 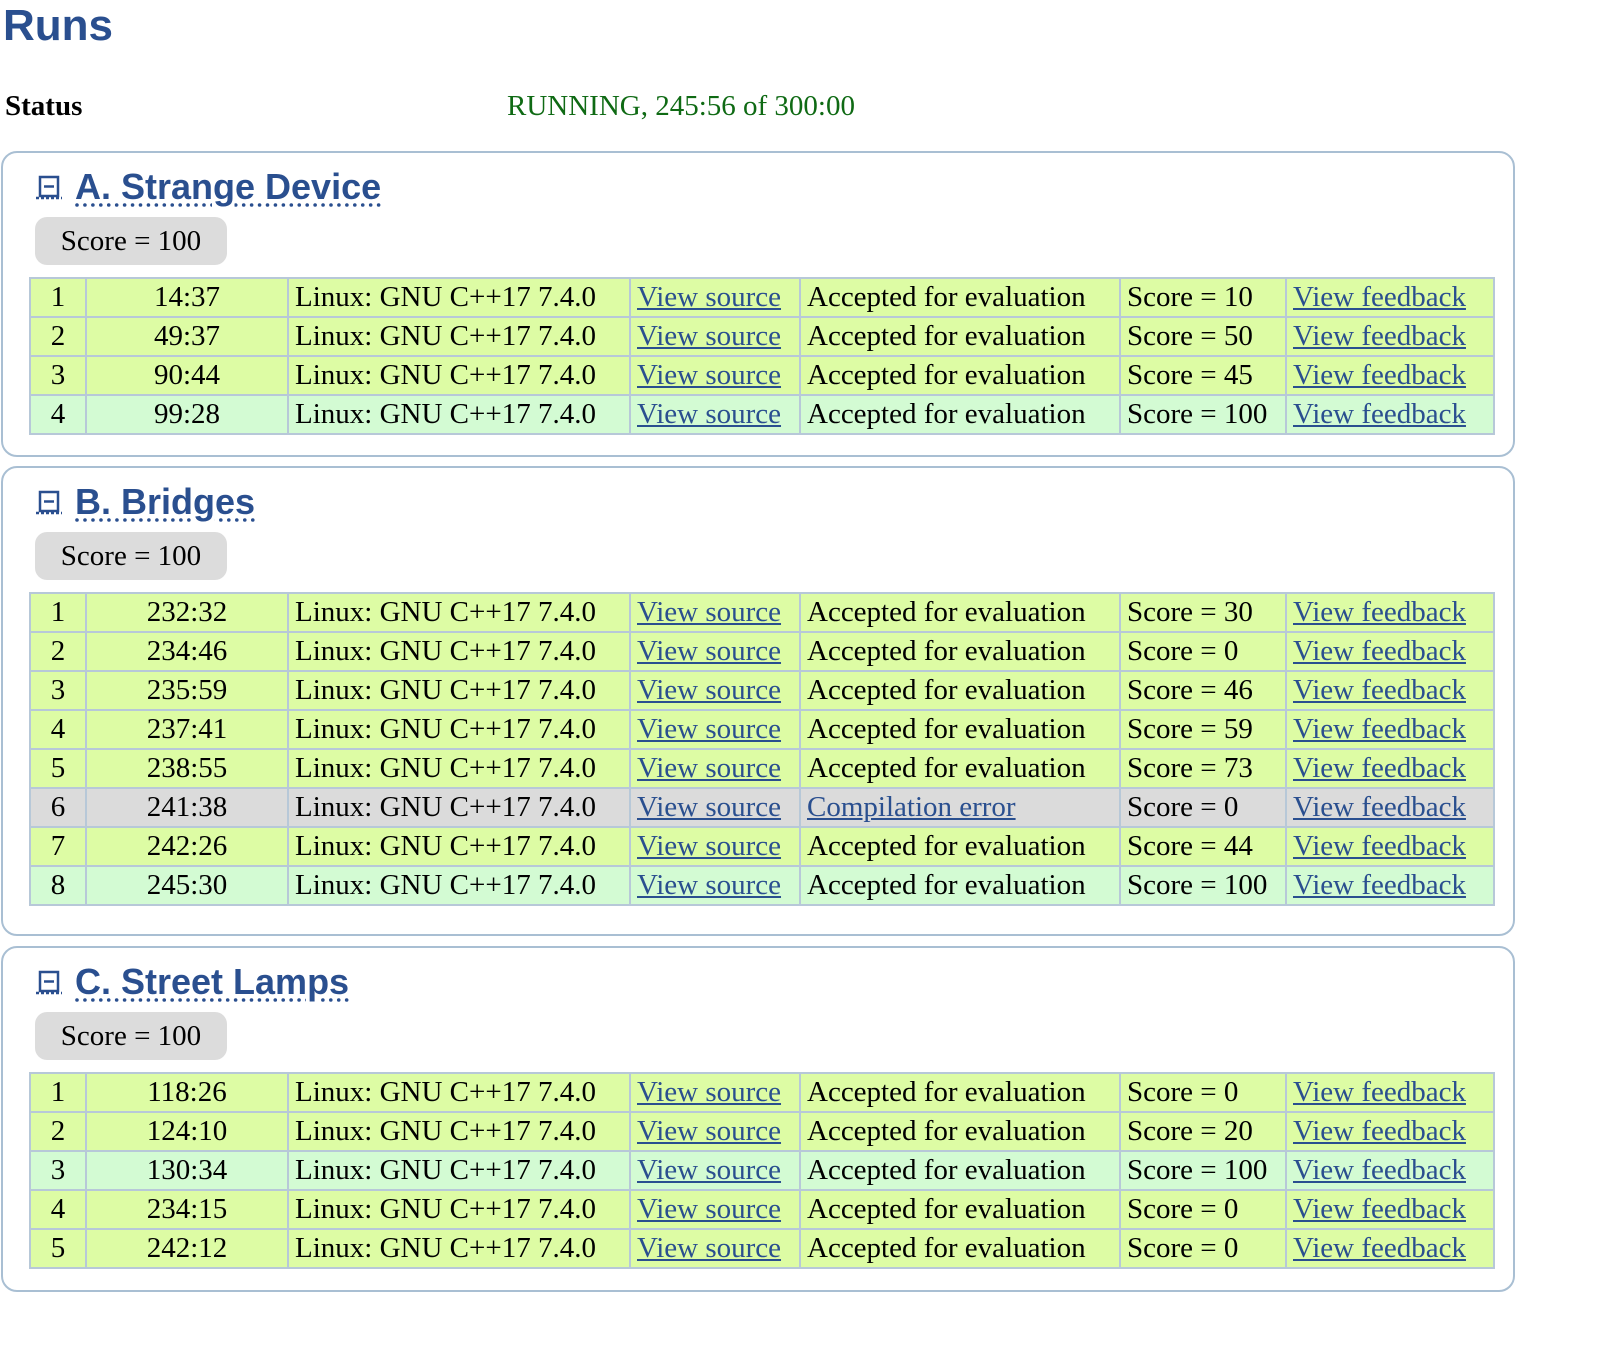 What do you see at coordinates (187, 375) in the screenshot?
I see `run-time: 90:44` at bounding box center [187, 375].